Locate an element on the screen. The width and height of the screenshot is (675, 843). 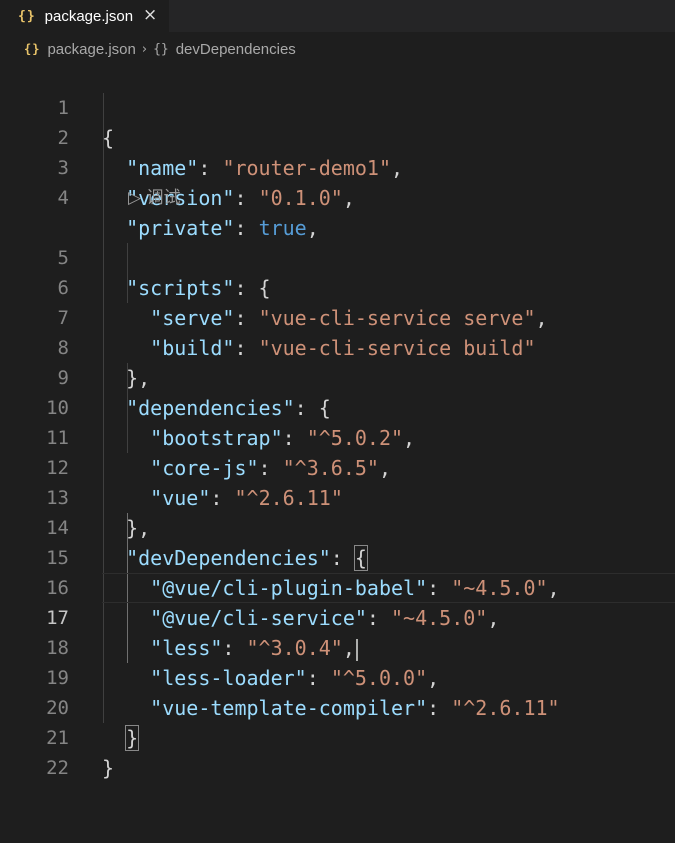
chevron-right-icon: › is located at coordinates (144, 49).